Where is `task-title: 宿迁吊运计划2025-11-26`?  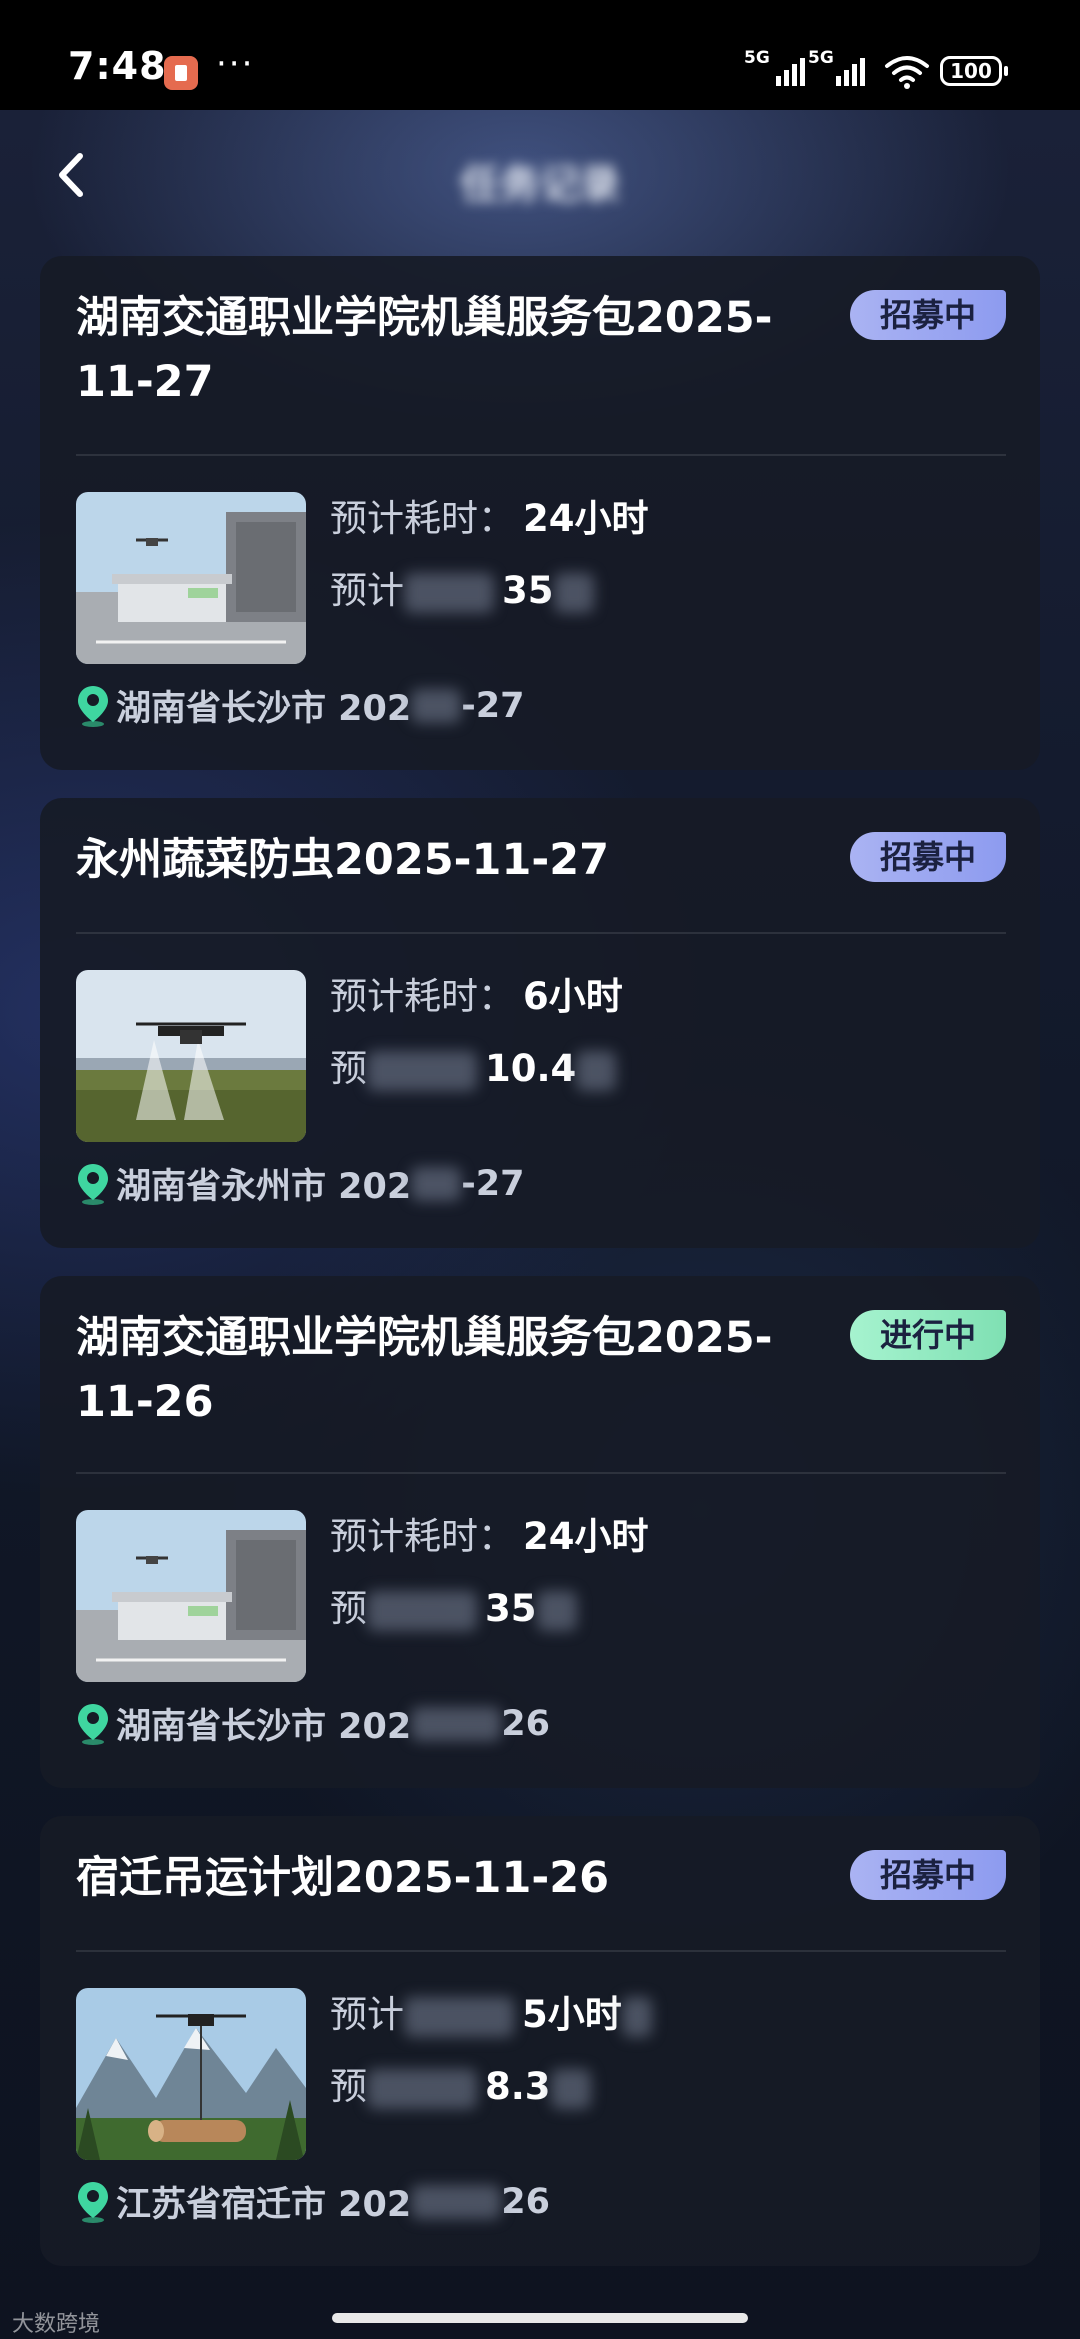 task-title: 宿迁吊运计划2025-11-26 is located at coordinates (343, 1878).